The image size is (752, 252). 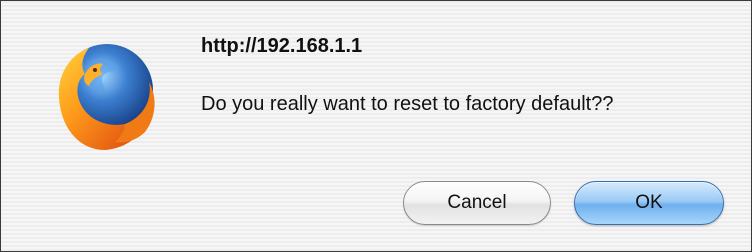 I want to click on cancel-button-label: Cancel, so click(x=477, y=202).